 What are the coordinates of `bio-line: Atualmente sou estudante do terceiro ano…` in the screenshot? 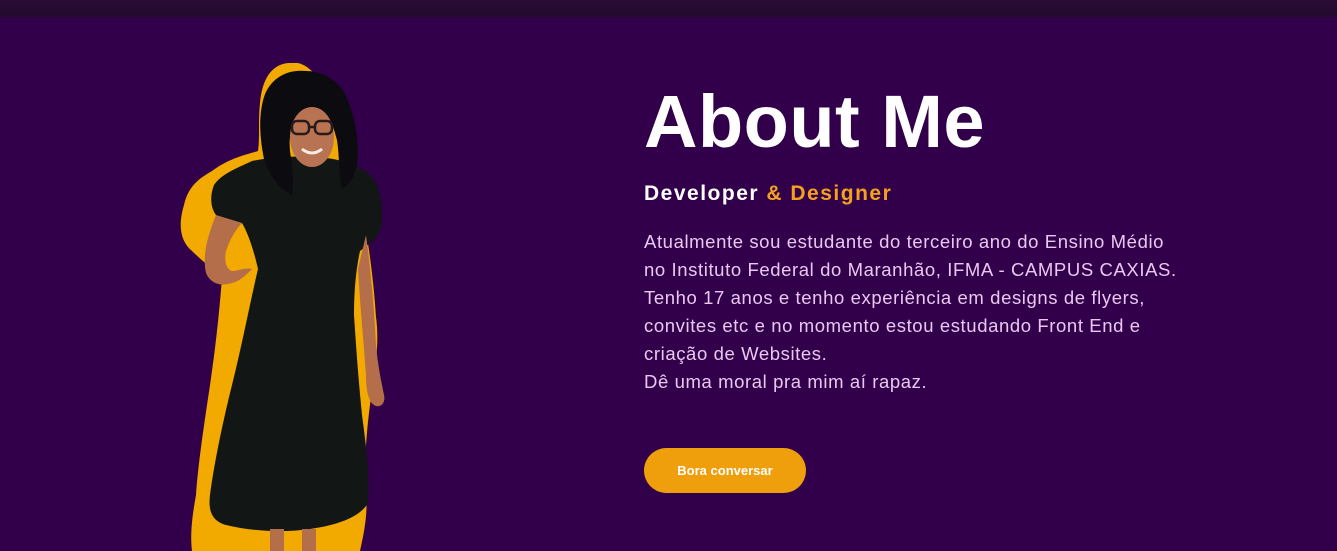 It's located at (904, 241).